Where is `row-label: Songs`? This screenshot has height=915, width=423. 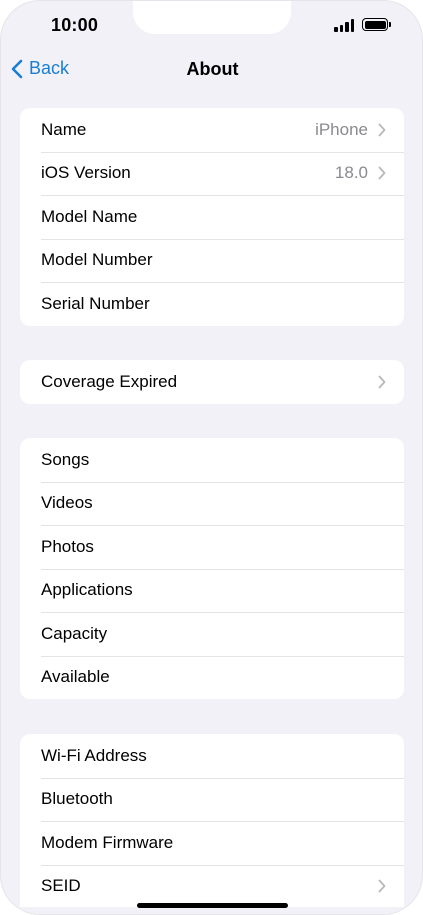 row-label: Songs is located at coordinates (65, 459).